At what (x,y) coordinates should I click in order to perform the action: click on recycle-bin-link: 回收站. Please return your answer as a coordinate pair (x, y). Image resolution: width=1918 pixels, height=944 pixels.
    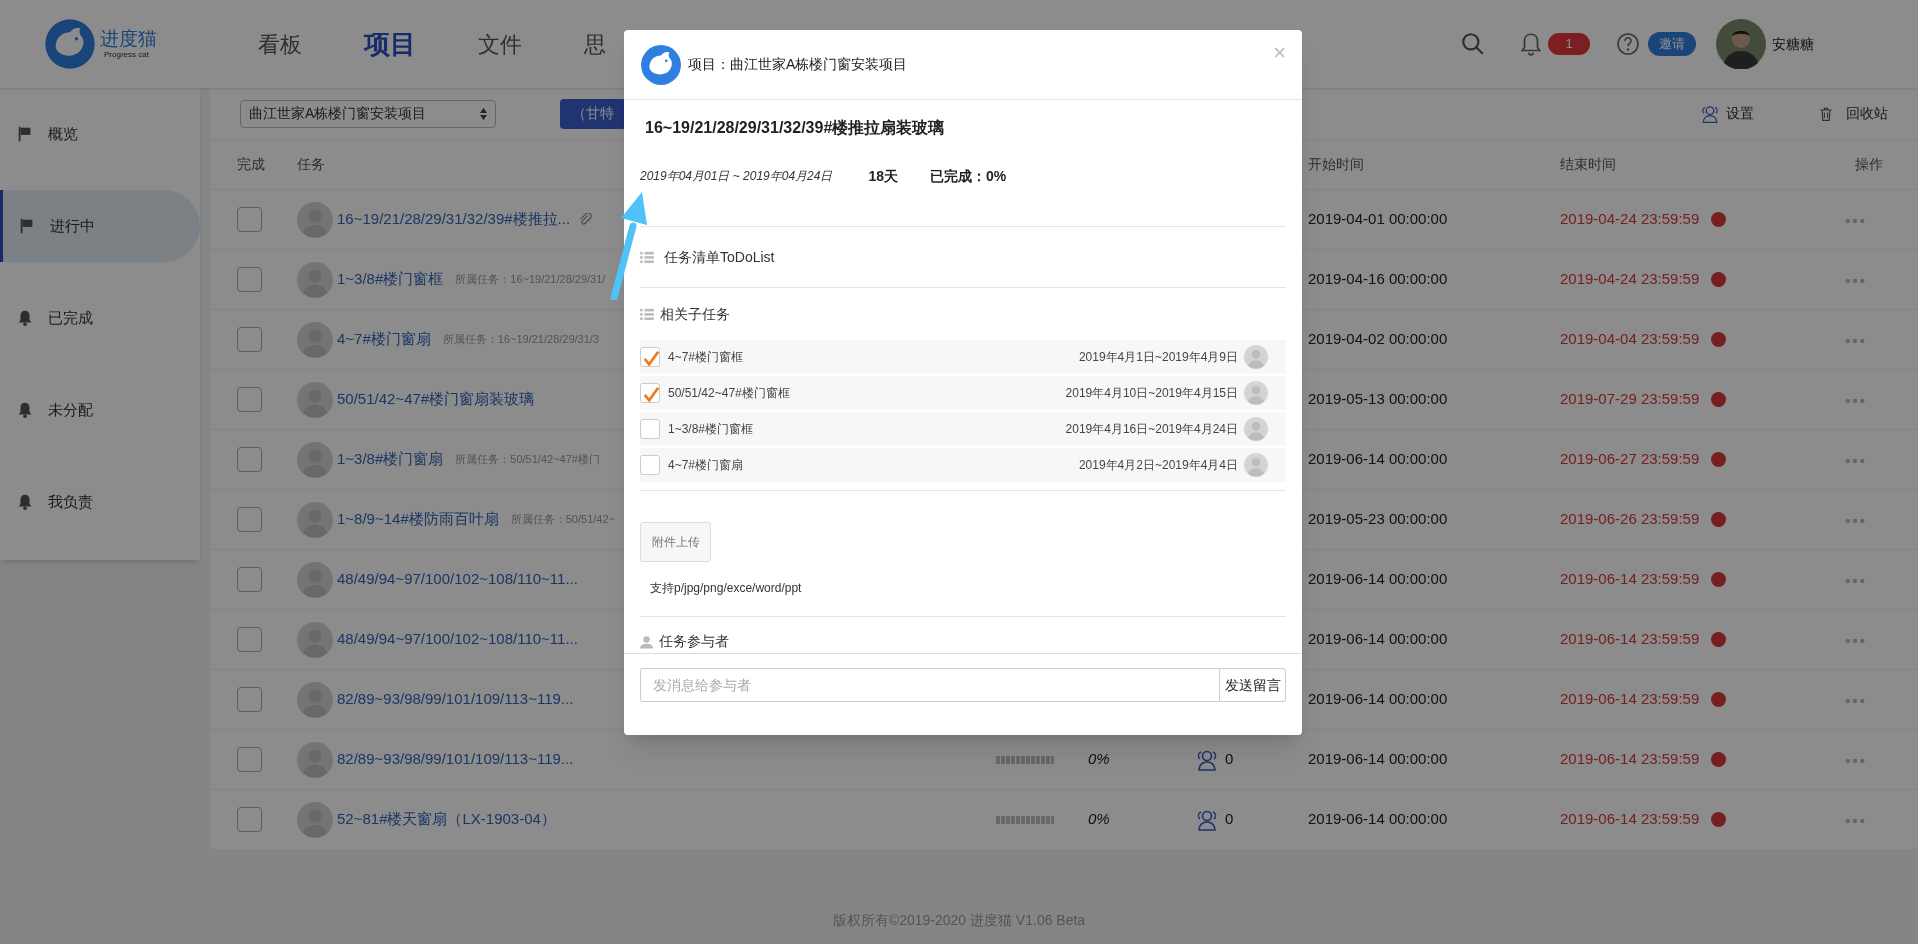
    Looking at the image, I should click on (1853, 113).